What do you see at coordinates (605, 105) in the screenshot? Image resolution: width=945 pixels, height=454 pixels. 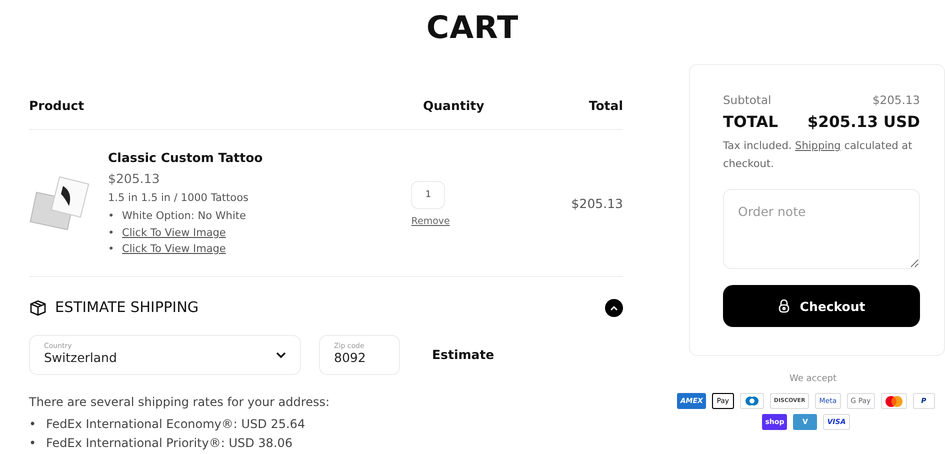 I see `column-header: Total` at bounding box center [605, 105].